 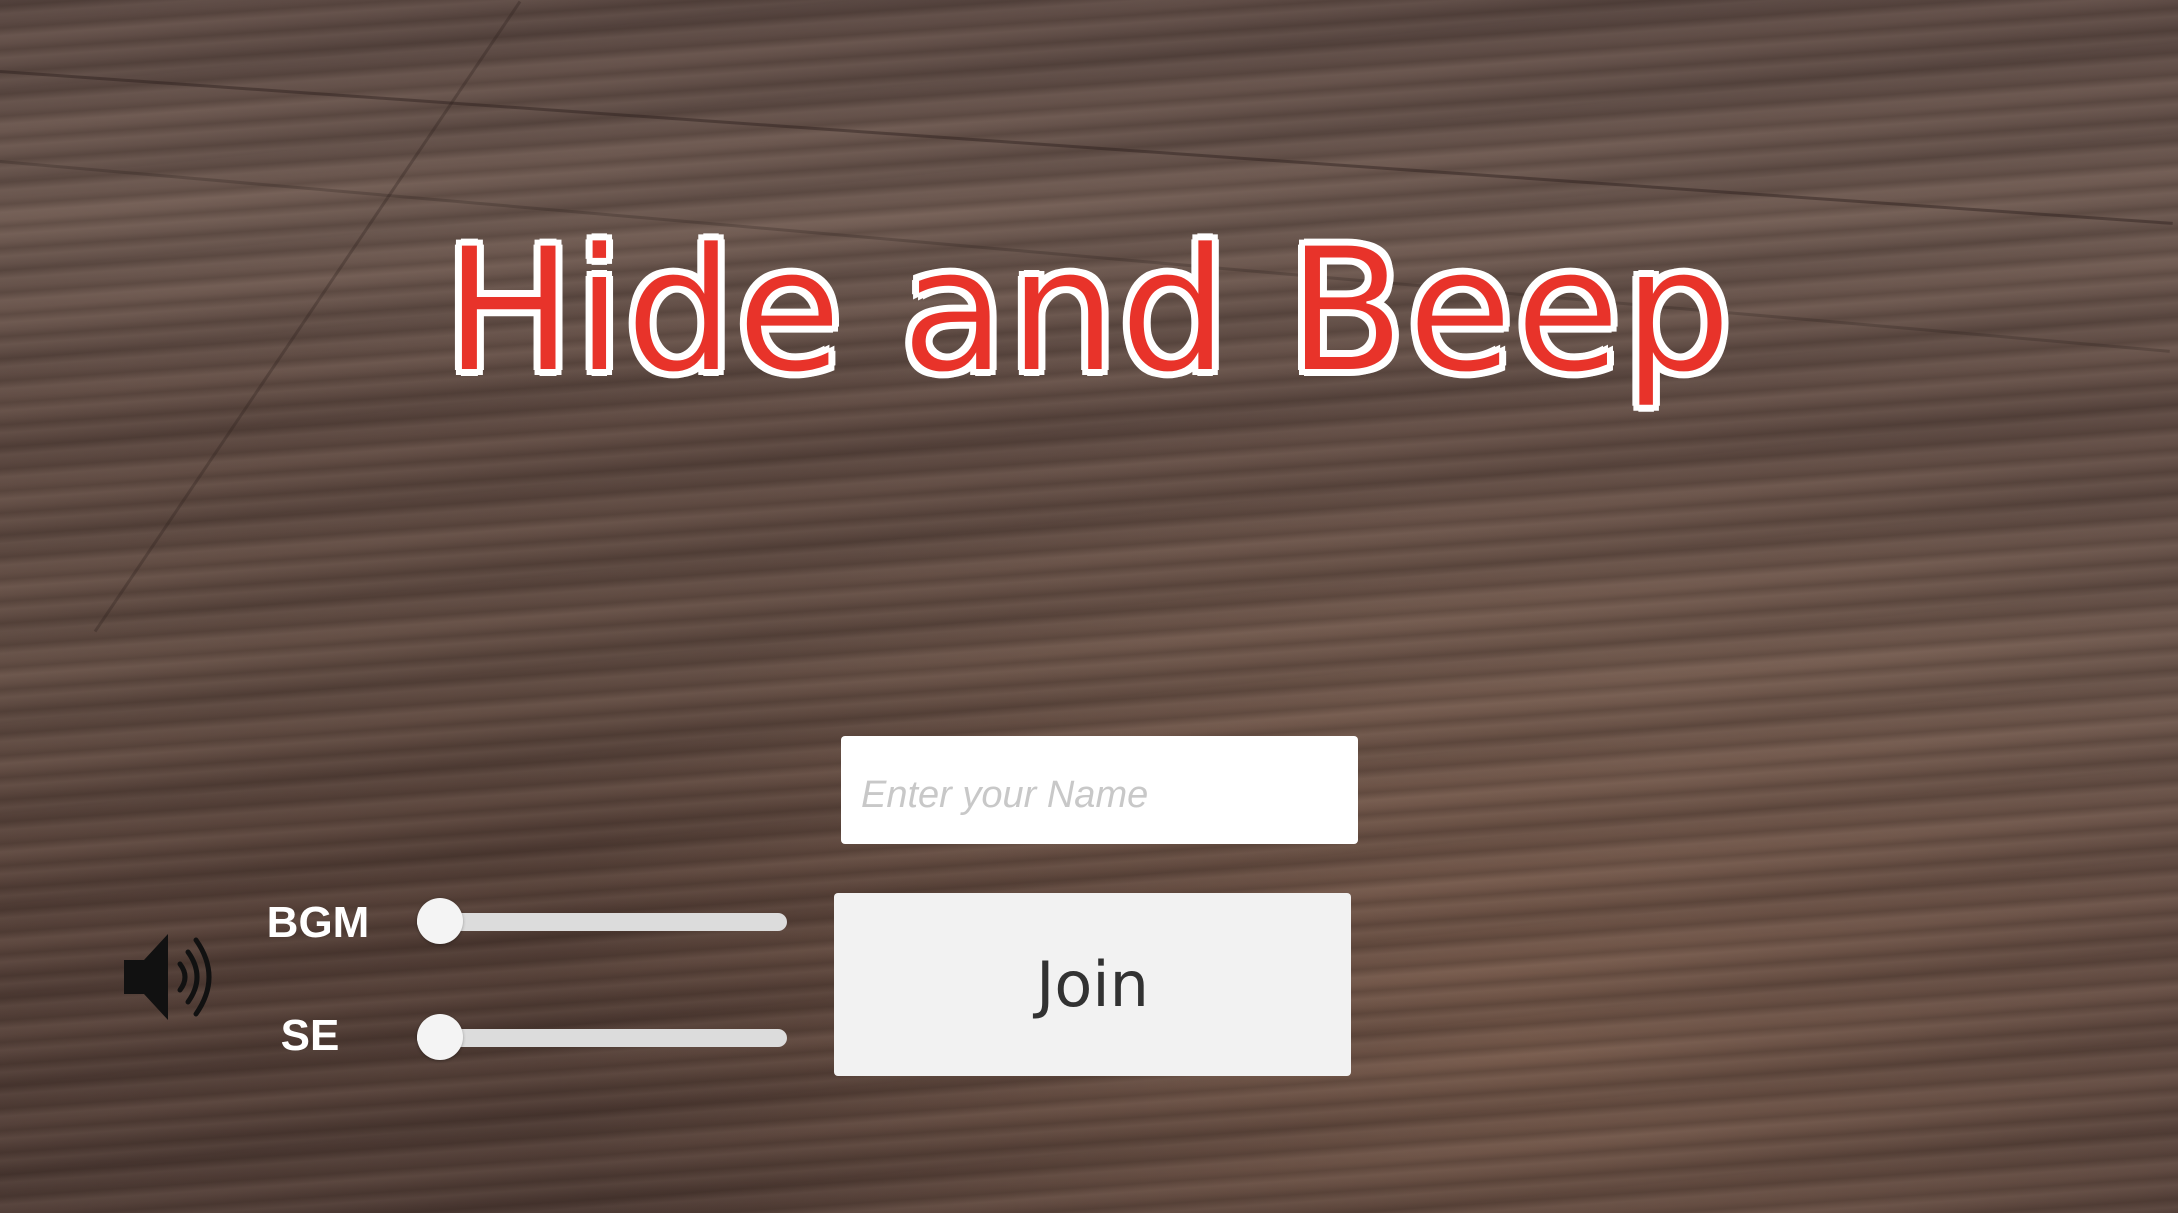 I want to click on bgm-slider, so click(x=602, y=921).